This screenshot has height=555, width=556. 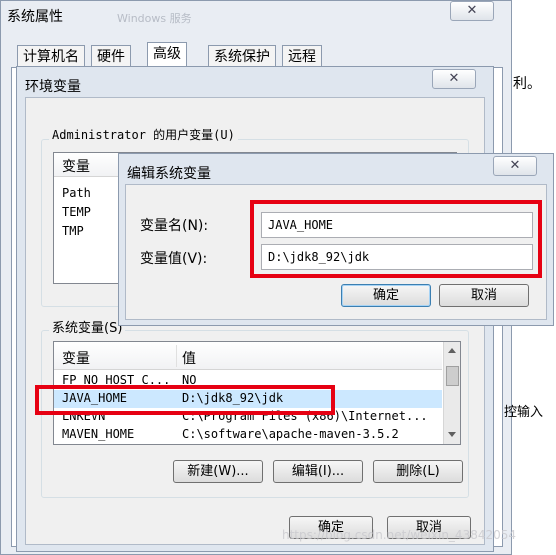 I want to click on env-dialog-title: 环境变量, so click(x=53, y=87).